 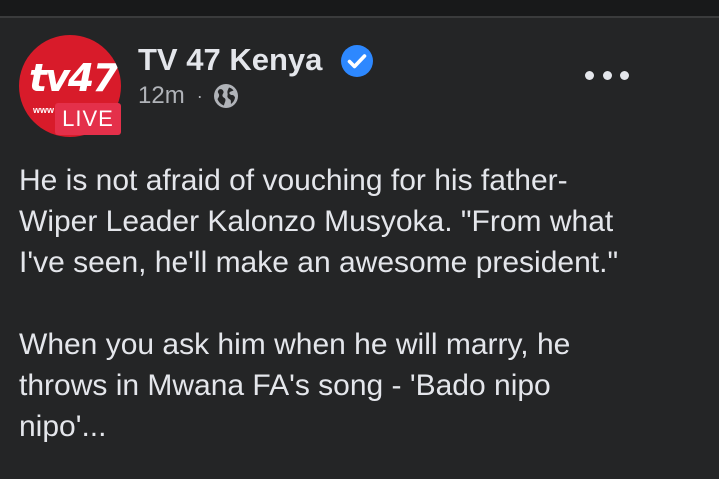 I want to click on divider, so click(x=359, y=17).